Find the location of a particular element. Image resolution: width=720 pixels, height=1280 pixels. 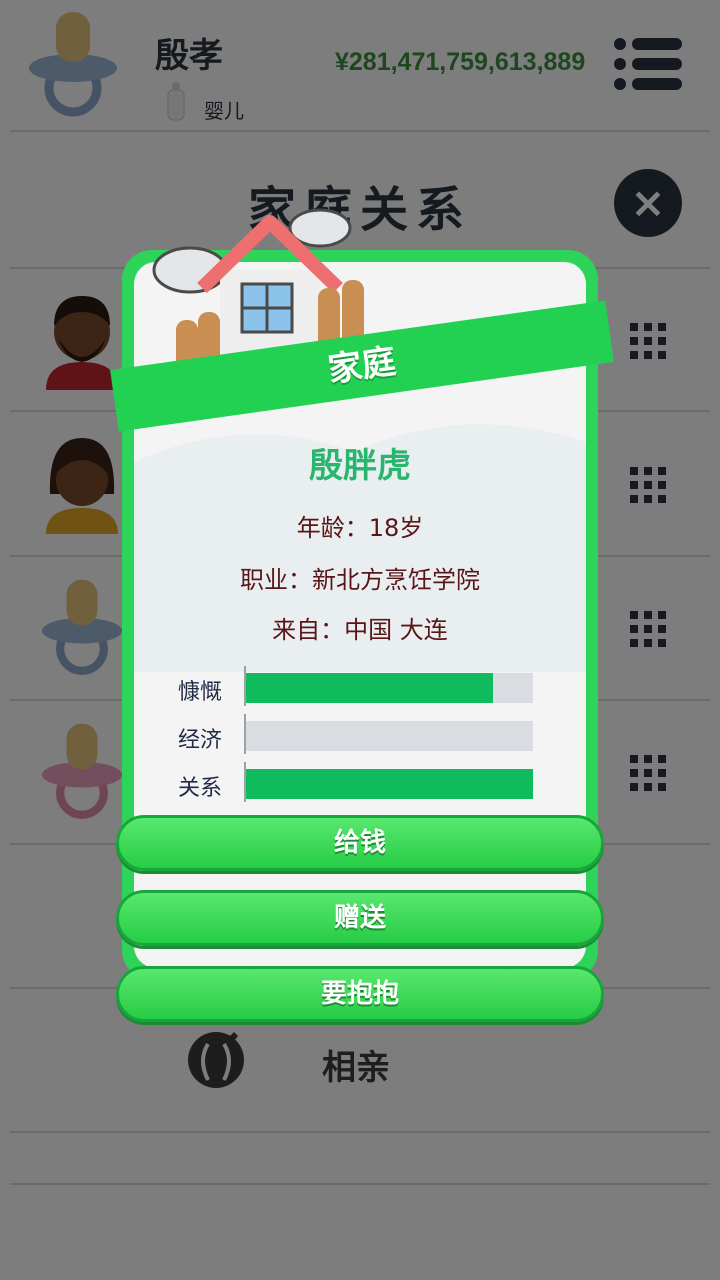

job-line: 职业：新北方烹饪学院 is located at coordinates (360, 577).